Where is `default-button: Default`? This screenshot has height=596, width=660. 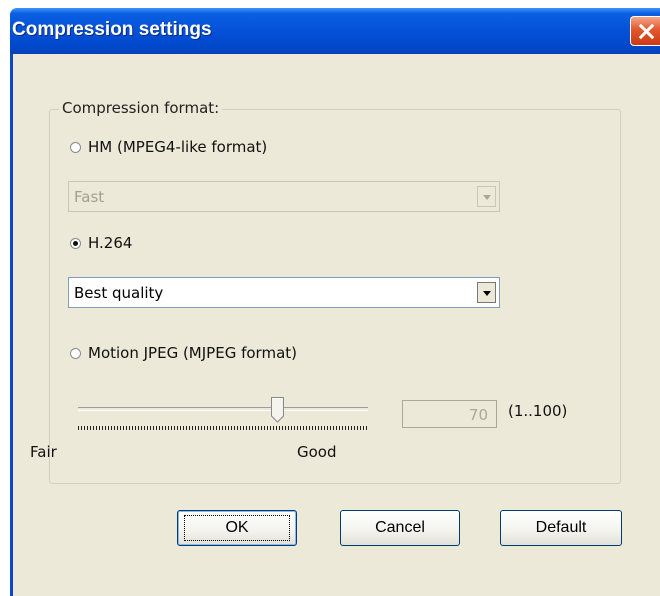
default-button: Default is located at coordinates (561, 528).